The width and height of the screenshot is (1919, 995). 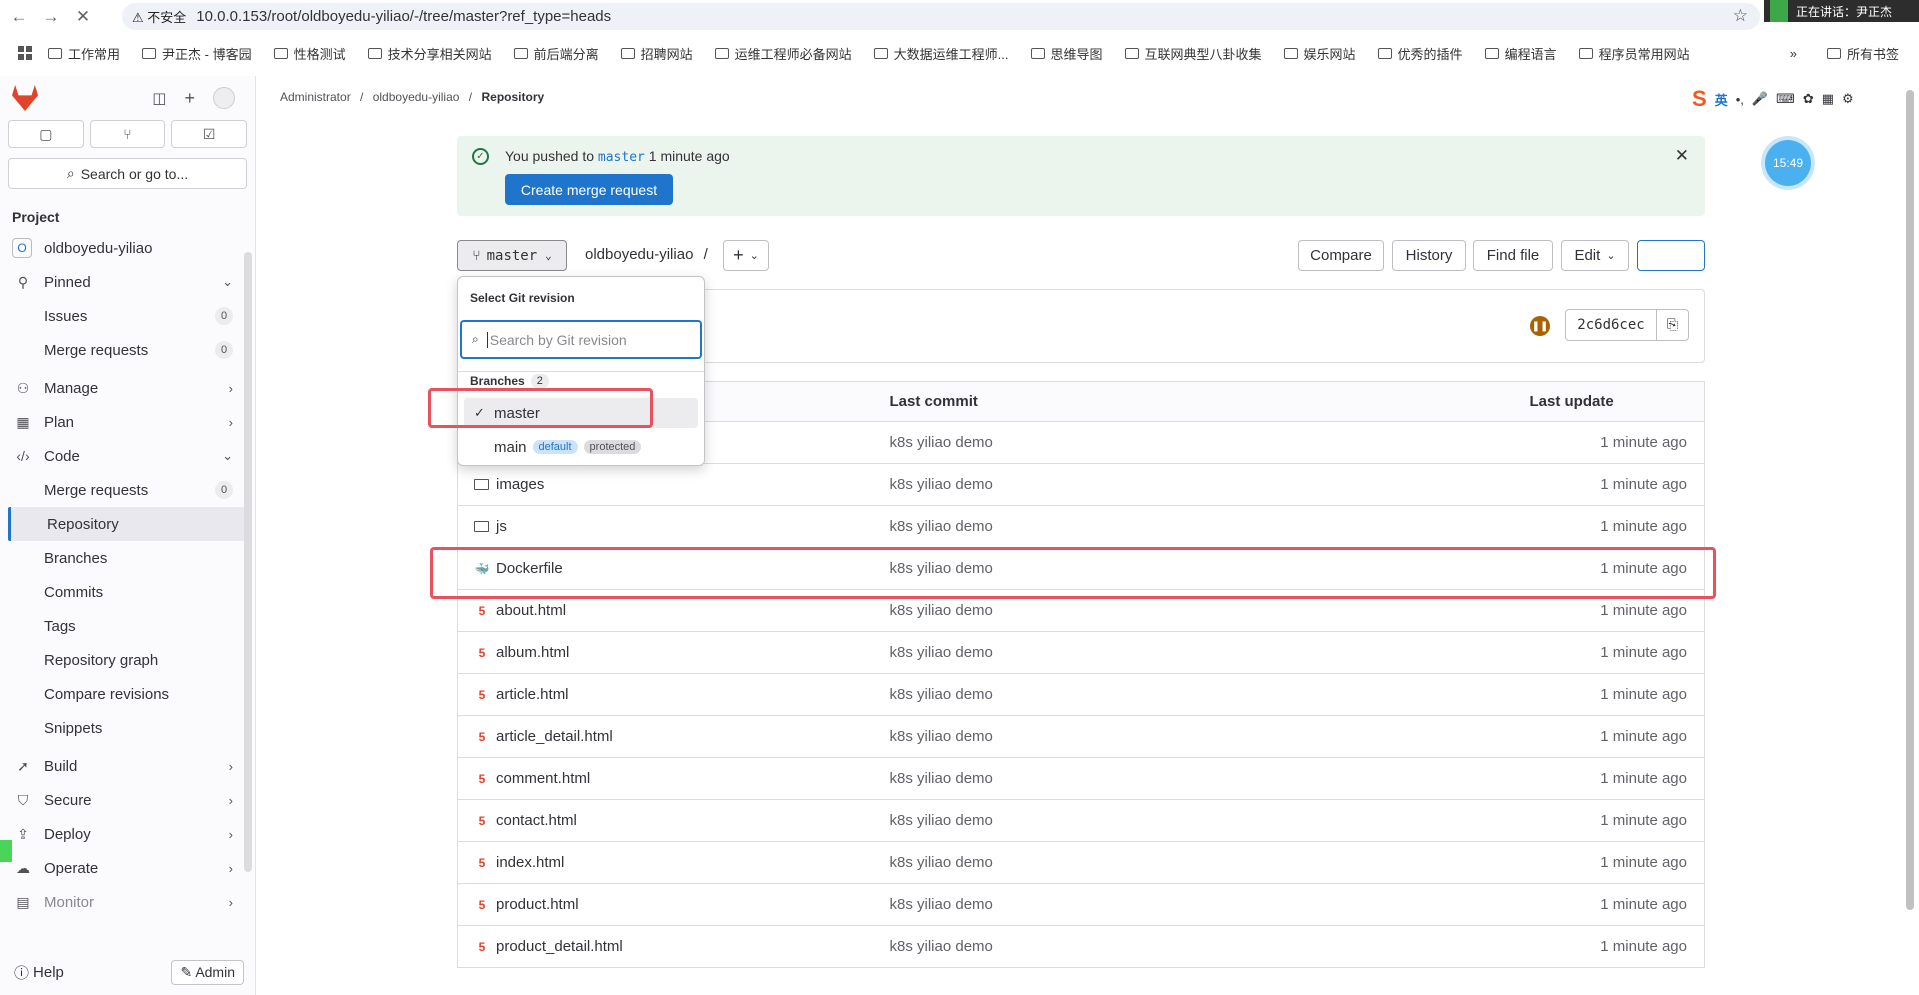 I want to click on table-row: 5 comment.html k8s yiliao demo 1 minute ago, so click(x=1081, y=778).